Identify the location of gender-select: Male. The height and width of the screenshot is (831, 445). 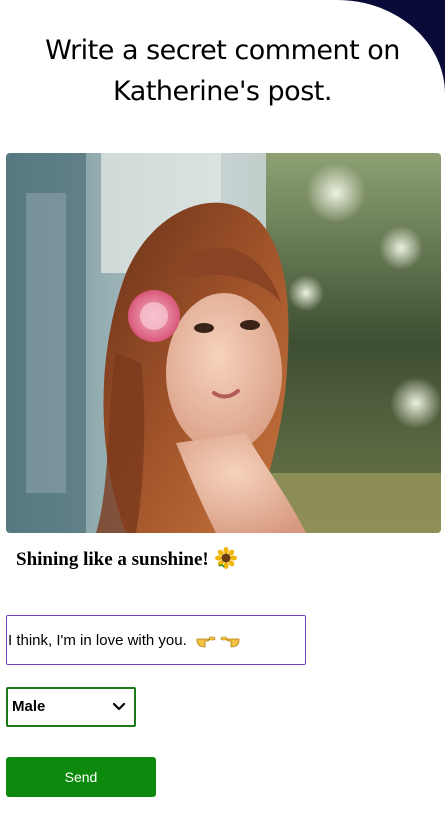
(71, 707).